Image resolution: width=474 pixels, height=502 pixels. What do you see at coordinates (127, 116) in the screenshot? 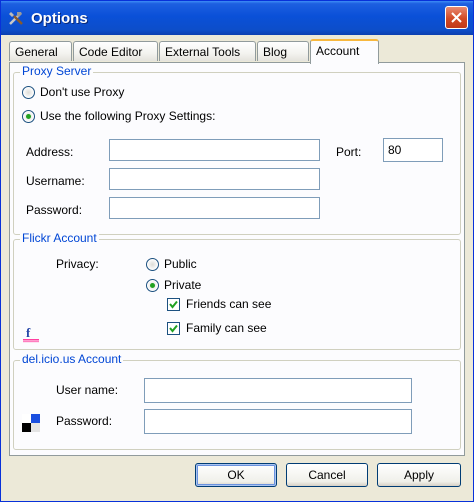
I see `use-proxy-label: Use the following Proxy Settings:` at bounding box center [127, 116].